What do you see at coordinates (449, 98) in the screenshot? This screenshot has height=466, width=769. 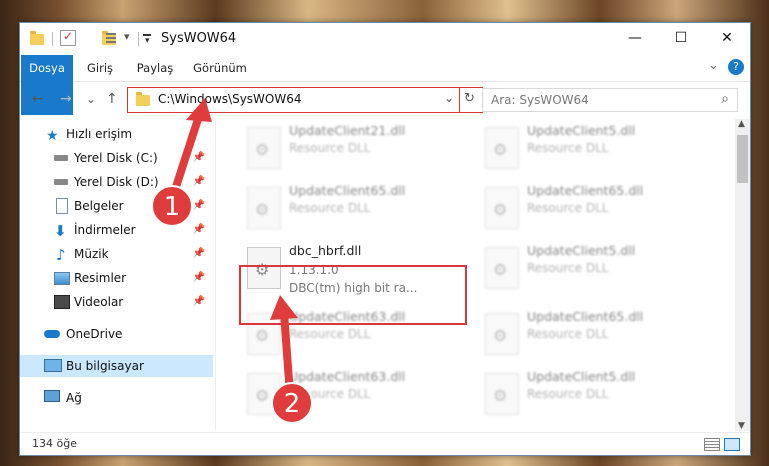 I see `address-dropdown-icon: ⌄` at bounding box center [449, 98].